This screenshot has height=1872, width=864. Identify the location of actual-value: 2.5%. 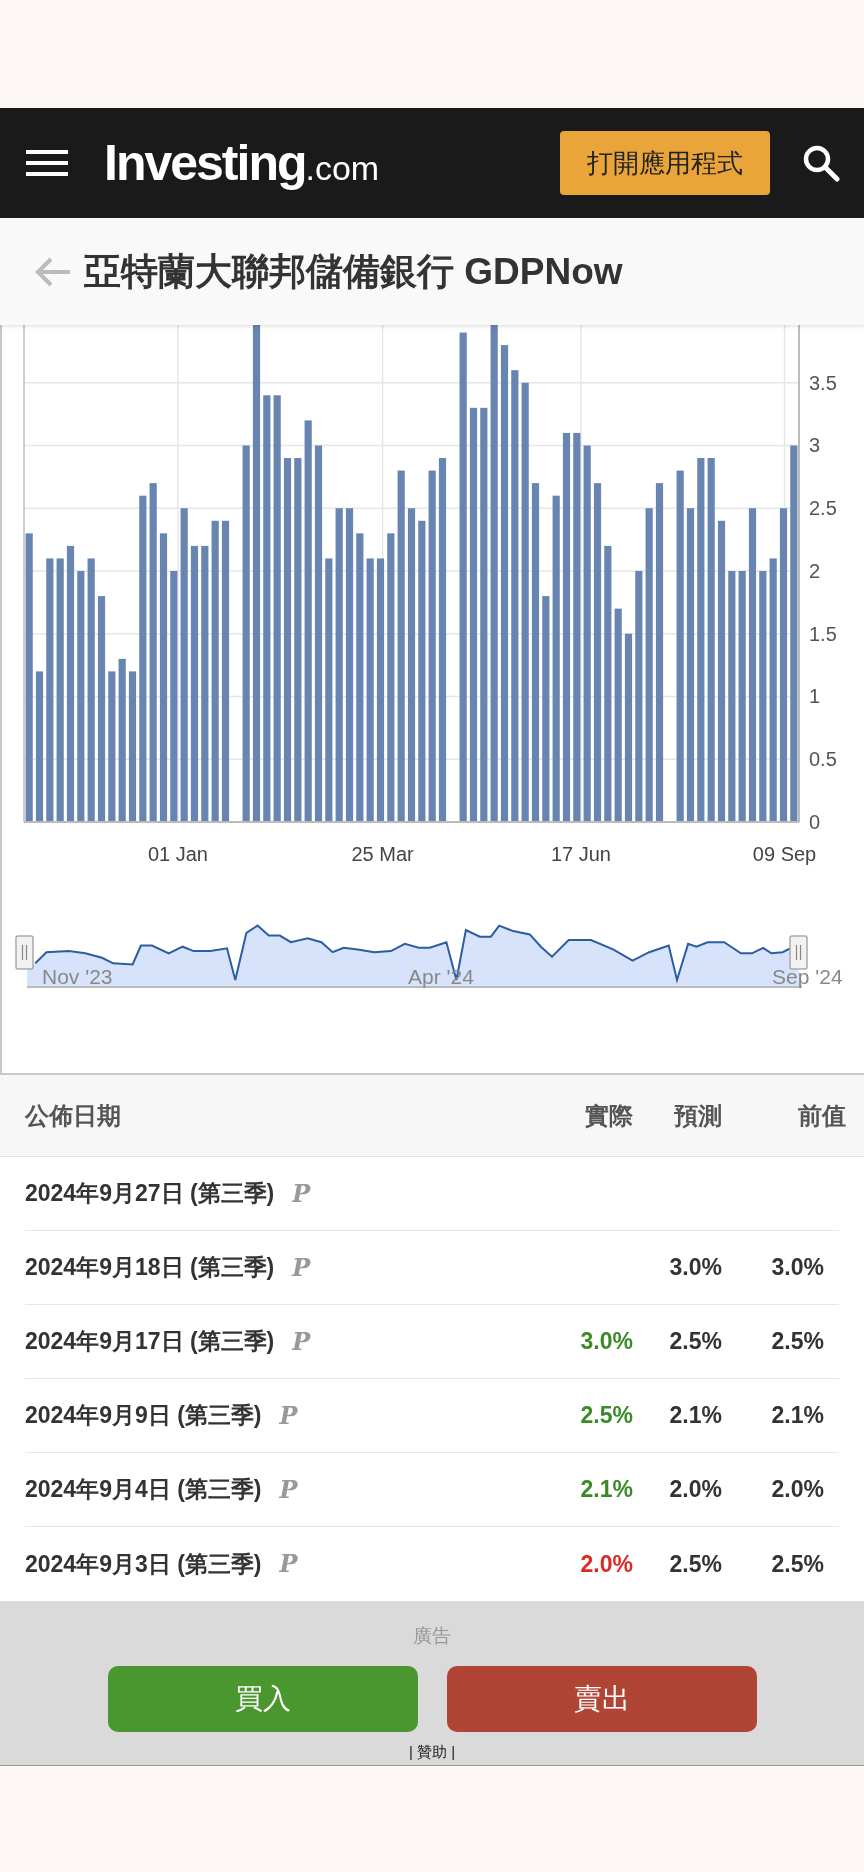
(606, 1415).